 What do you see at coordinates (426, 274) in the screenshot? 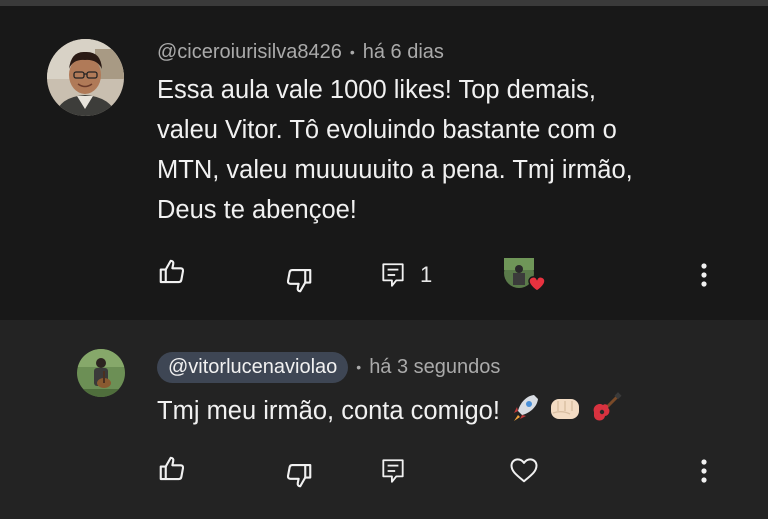
I see `reply-count: 1` at bounding box center [426, 274].